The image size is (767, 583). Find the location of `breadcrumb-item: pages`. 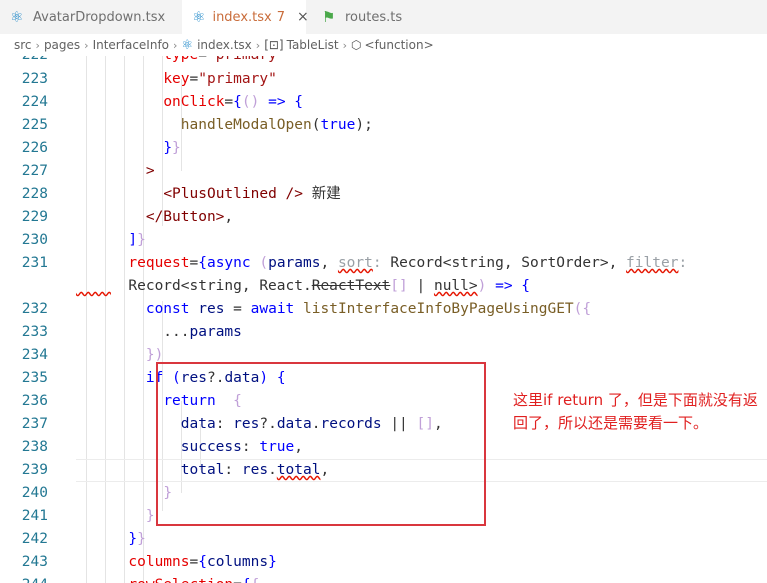

breadcrumb-item: pages is located at coordinates (62, 45).